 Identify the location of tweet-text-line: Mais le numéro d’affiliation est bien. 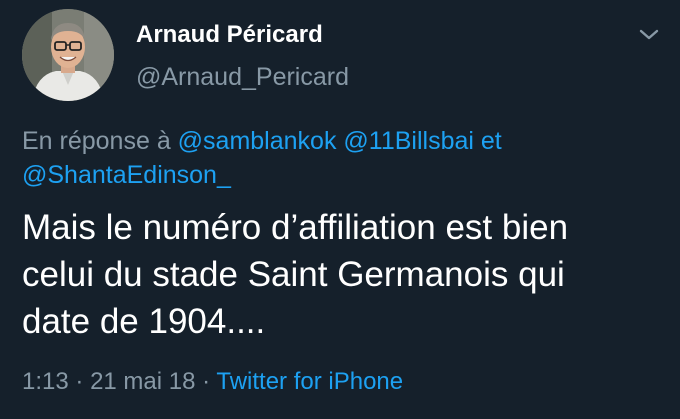
(295, 227).